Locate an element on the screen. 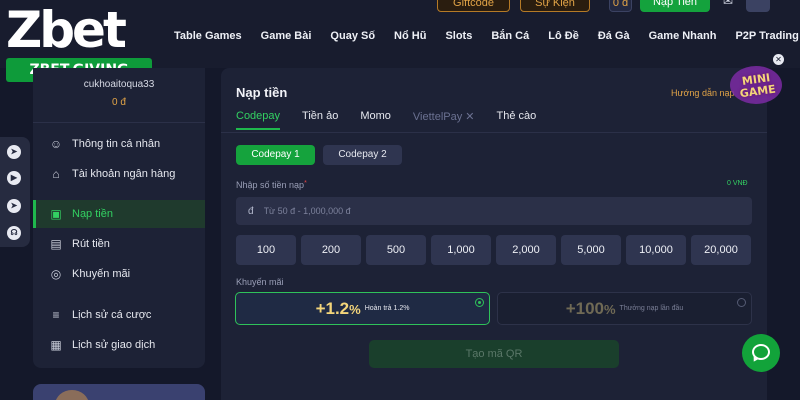 The image size is (800, 400). promotion-value-number: +1.2 is located at coordinates (332, 308).